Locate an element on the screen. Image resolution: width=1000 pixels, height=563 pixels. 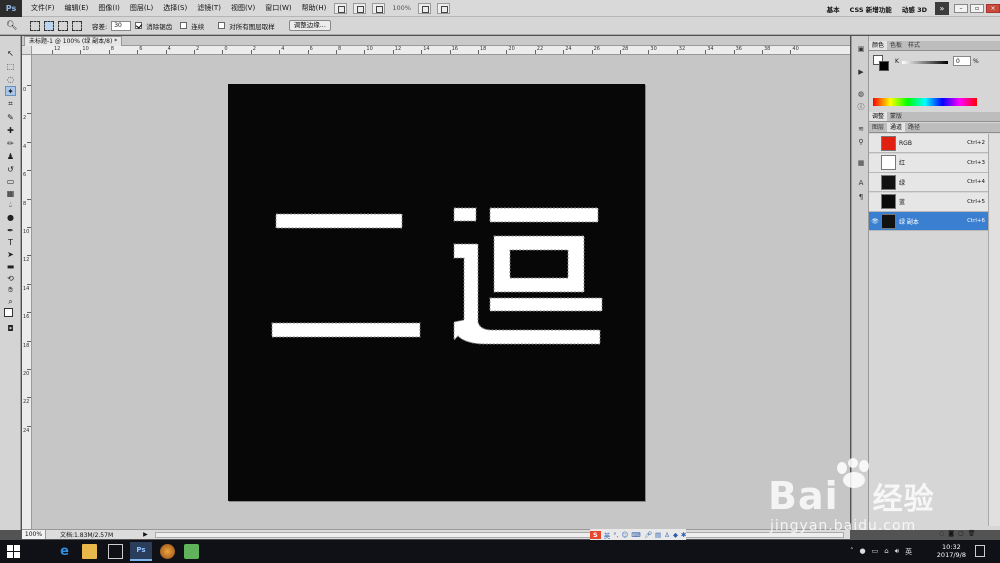
zoom-field: 100% is located at coordinates (34, 534).